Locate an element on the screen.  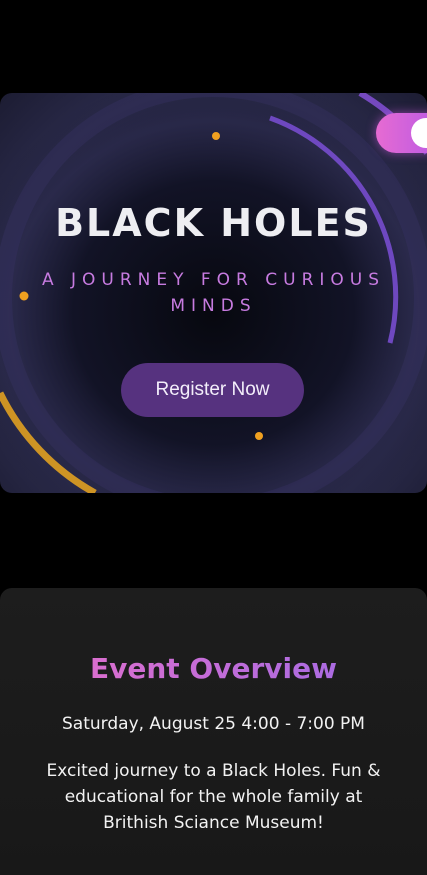
event-overview-title: Event Overview is located at coordinates (213, 668).